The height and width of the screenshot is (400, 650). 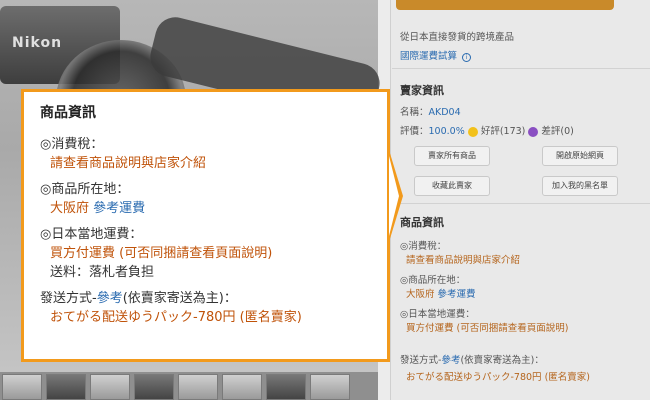 What do you see at coordinates (498, 377) in the screenshot?
I see `sidebar-send-value: おてがる配送ゆうパック-780円 (匿名賣家)` at bounding box center [498, 377].